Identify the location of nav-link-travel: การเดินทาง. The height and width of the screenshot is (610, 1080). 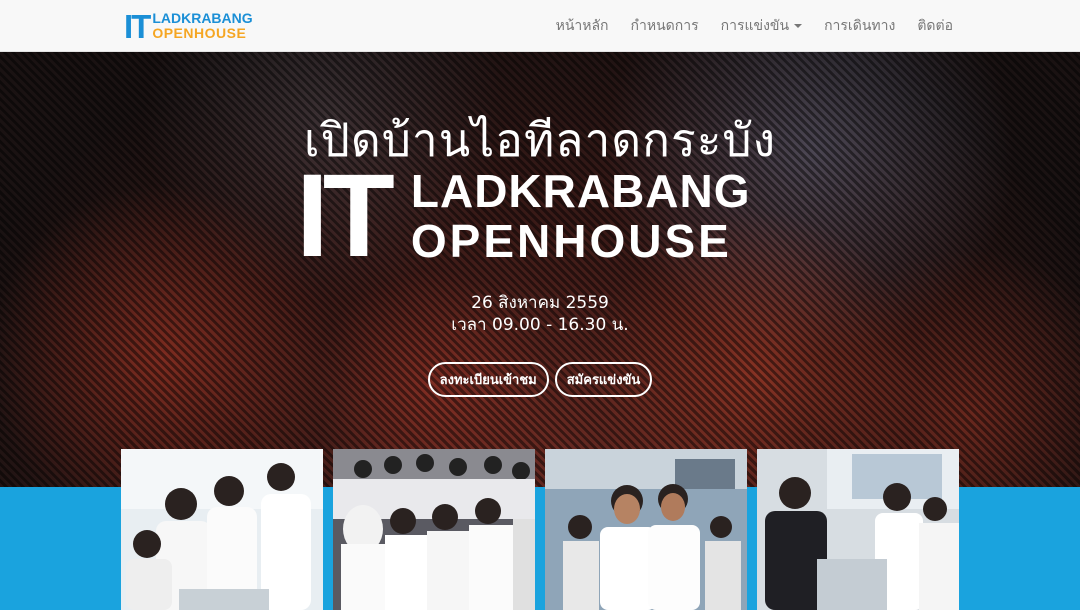
(859, 26).